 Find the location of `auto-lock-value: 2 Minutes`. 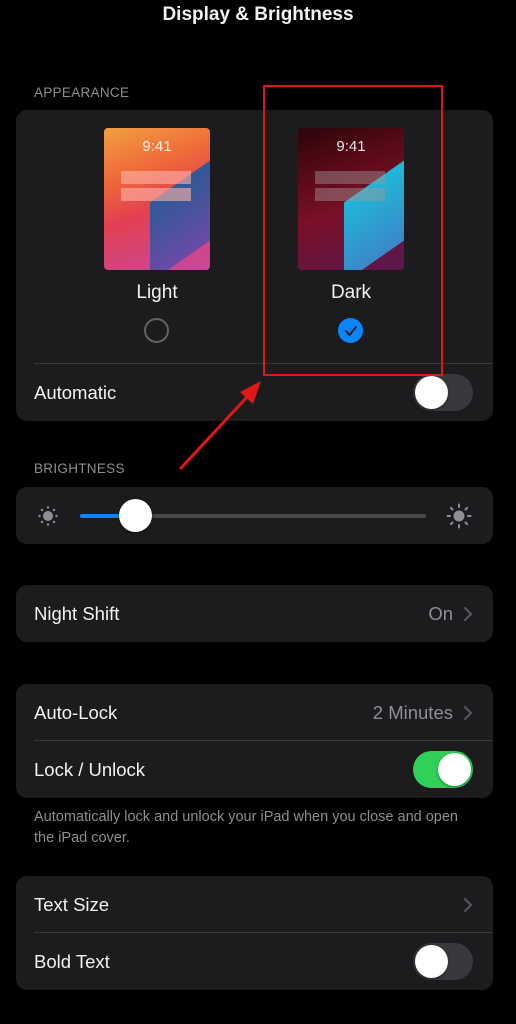

auto-lock-value: 2 Minutes is located at coordinates (412, 712).